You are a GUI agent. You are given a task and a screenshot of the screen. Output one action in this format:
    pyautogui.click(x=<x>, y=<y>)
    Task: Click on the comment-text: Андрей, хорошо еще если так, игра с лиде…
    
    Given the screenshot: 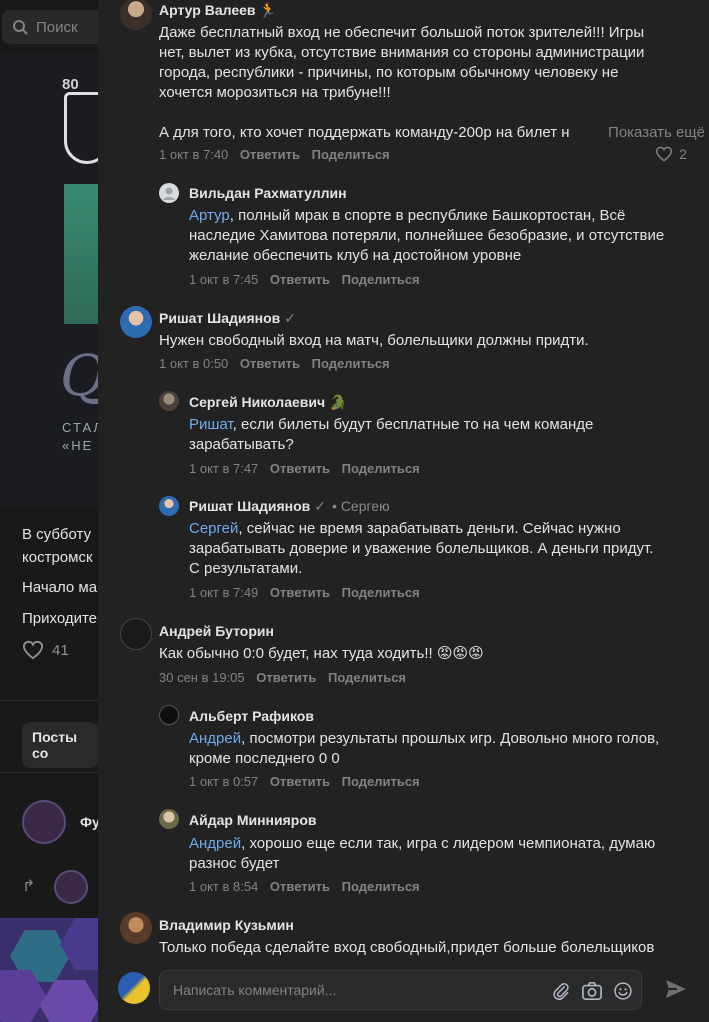 What is the action you would take?
    pyautogui.click(x=444, y=854)
    